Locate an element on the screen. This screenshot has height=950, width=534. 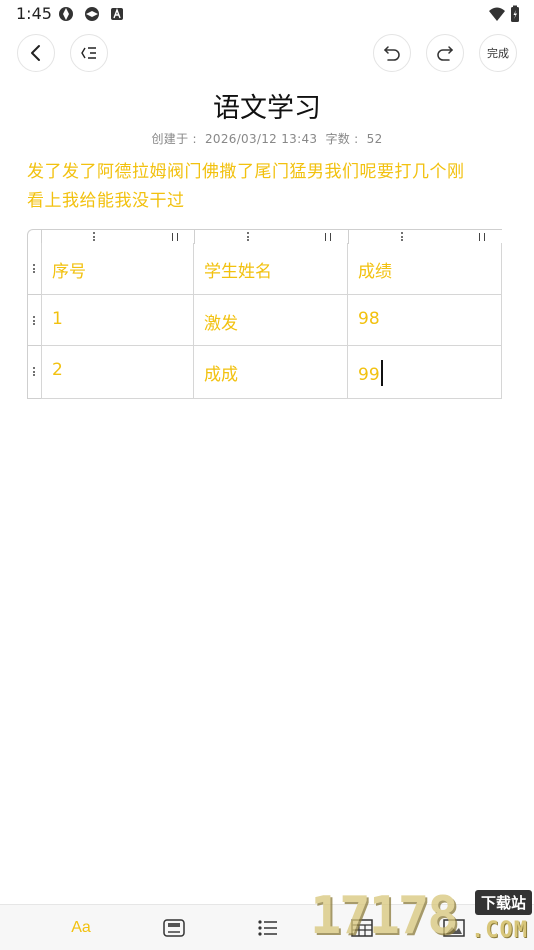
word-count-value: 52 is located at coordinates (374, 139).